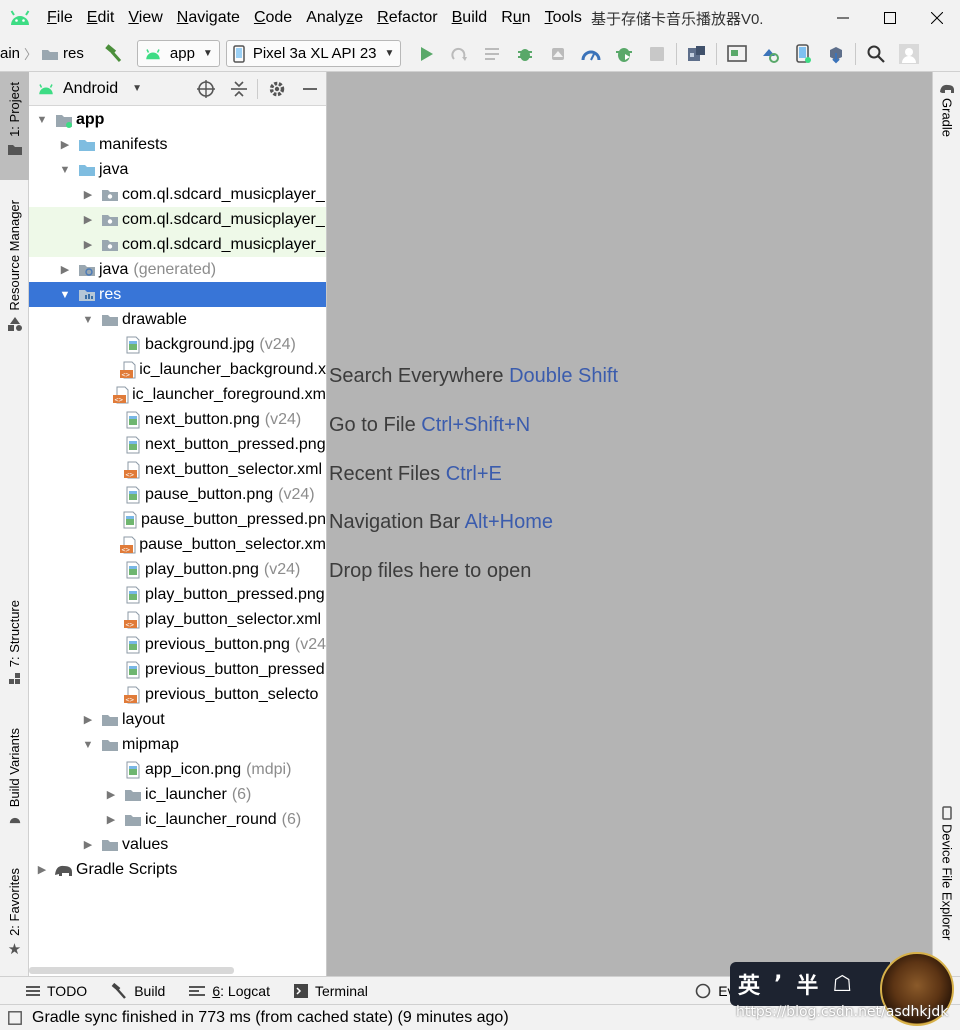 The height and width of the screenshot is (1030, 960). I want to click on tree-row: ▶ values, so click(177, 844).